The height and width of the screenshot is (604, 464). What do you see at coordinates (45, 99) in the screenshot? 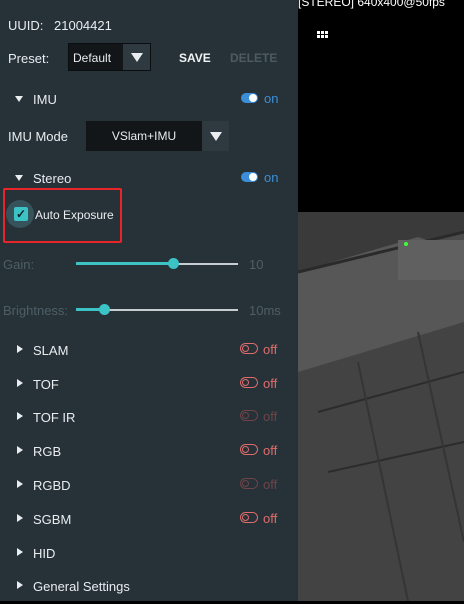
I see `section-imu-label: IMU` at bounding box center [45, 99].